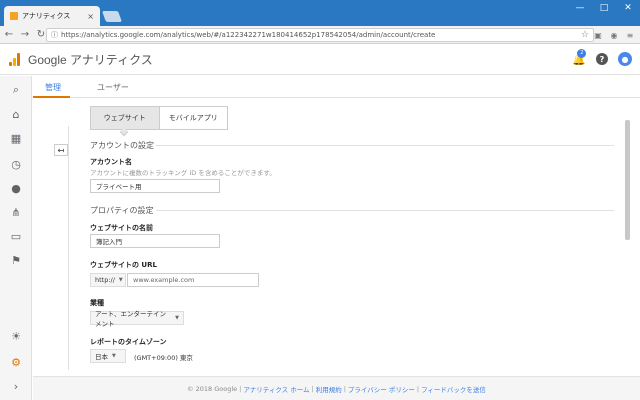 The image size is (640, 400). What do you see at coordinates (124, 132) in the screenshot?
I see `selected-caret` at bounding box center [124, 132].